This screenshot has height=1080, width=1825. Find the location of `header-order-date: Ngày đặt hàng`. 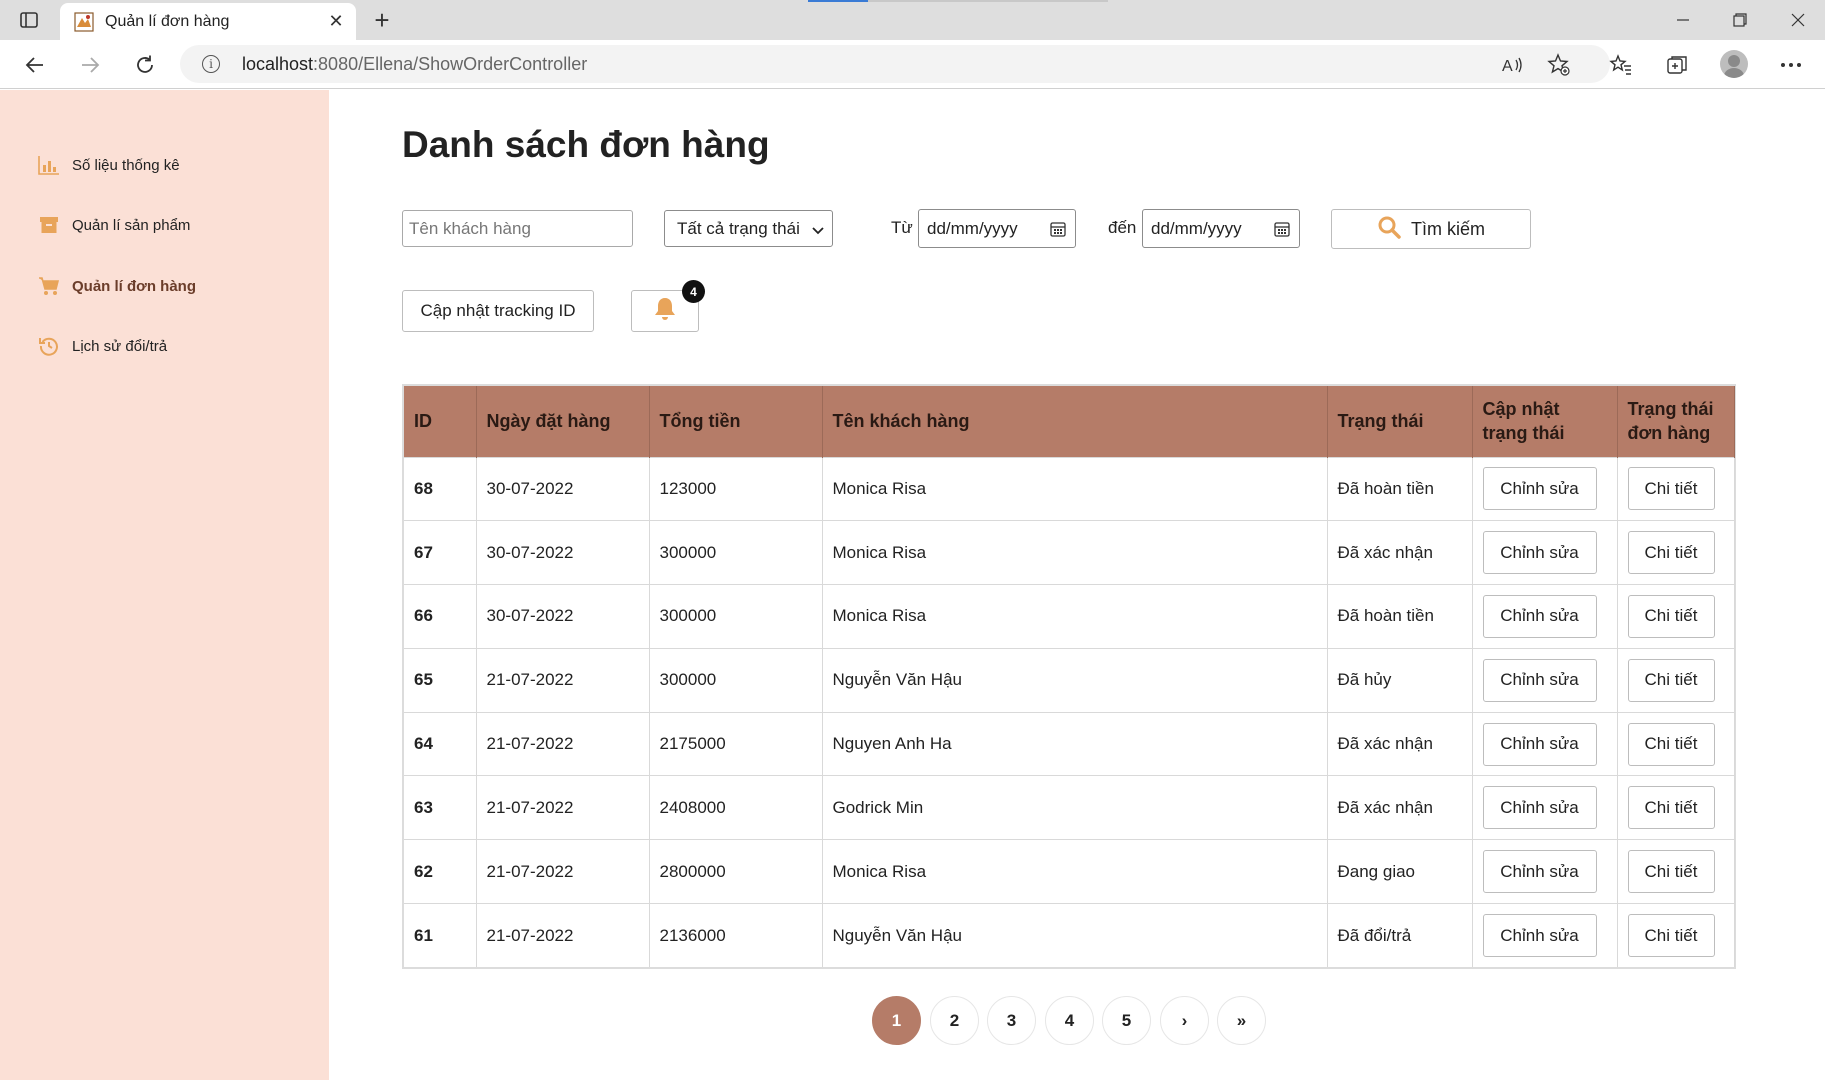

header-order-date: Ngày đặt hàng is located at coordinates (563, 421).